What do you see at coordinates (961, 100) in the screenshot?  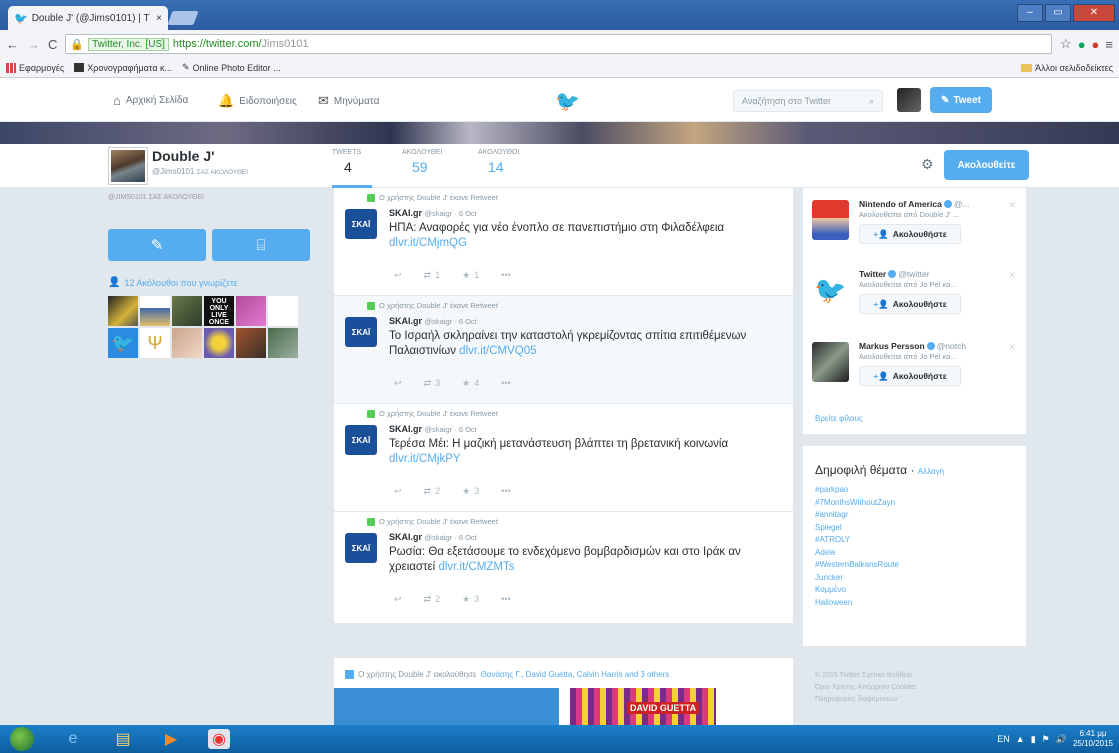 I see `compose-tweet-button: ✎ Tweet` at bounding box center [961, 100].